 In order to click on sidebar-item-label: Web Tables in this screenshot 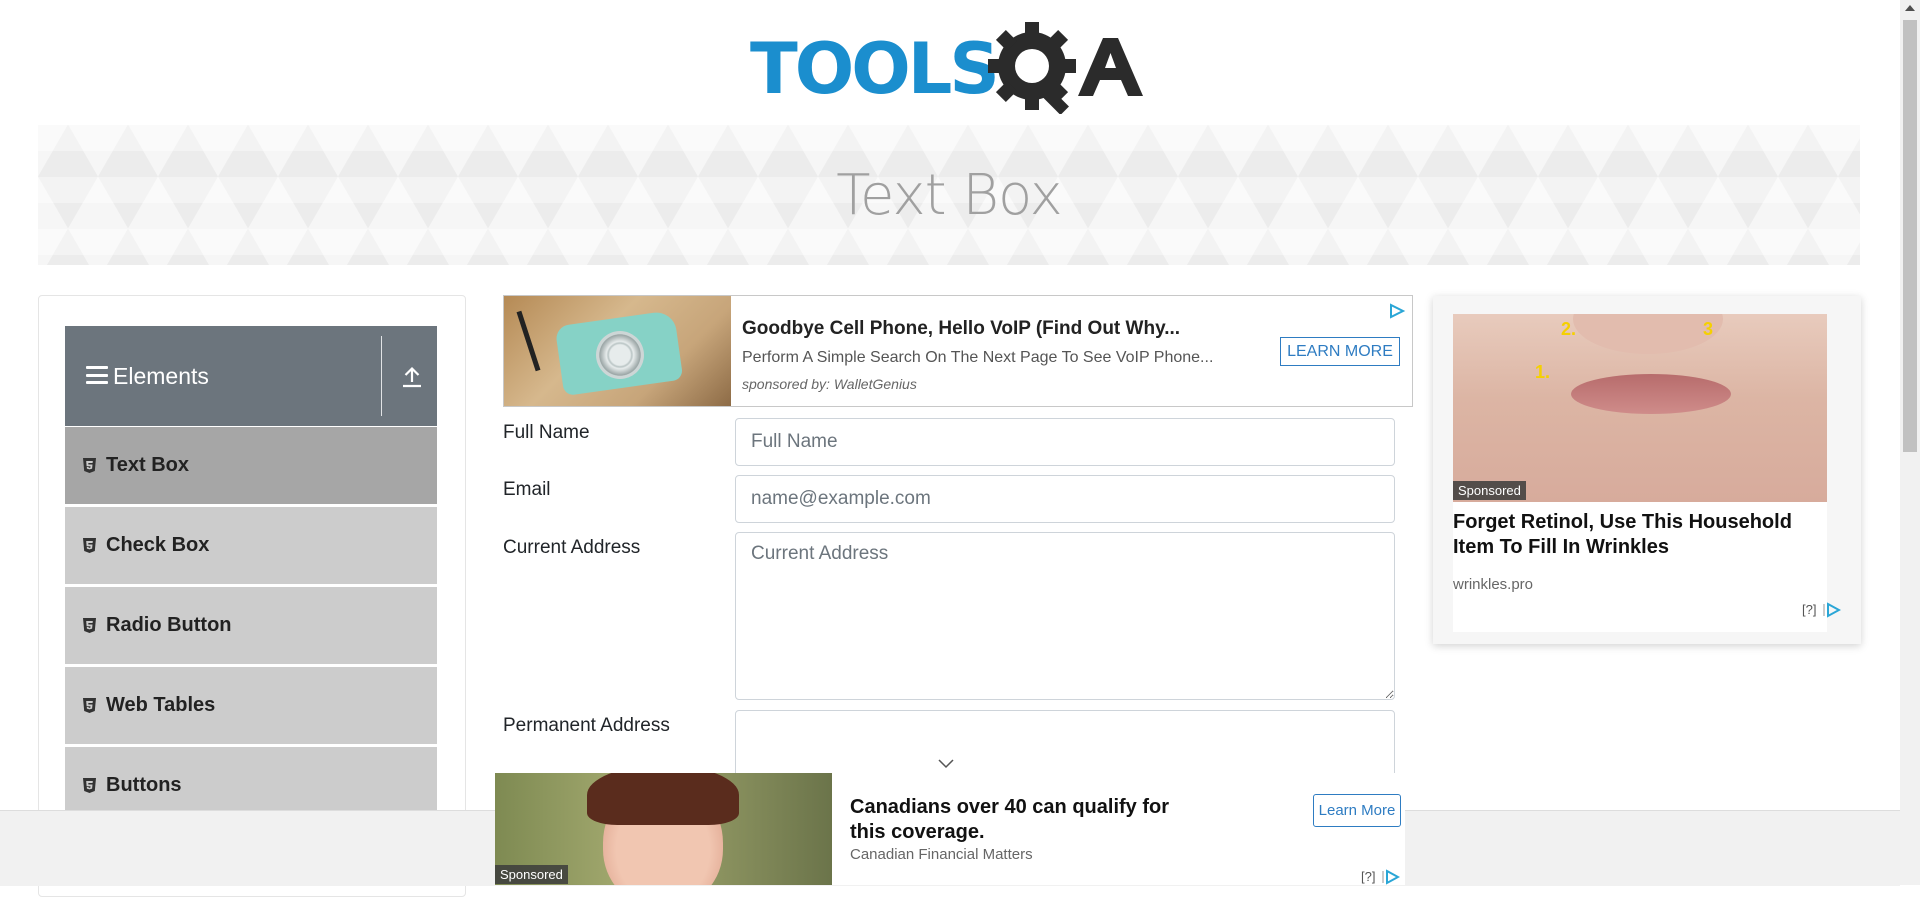, I will do `click(161, 705)`.